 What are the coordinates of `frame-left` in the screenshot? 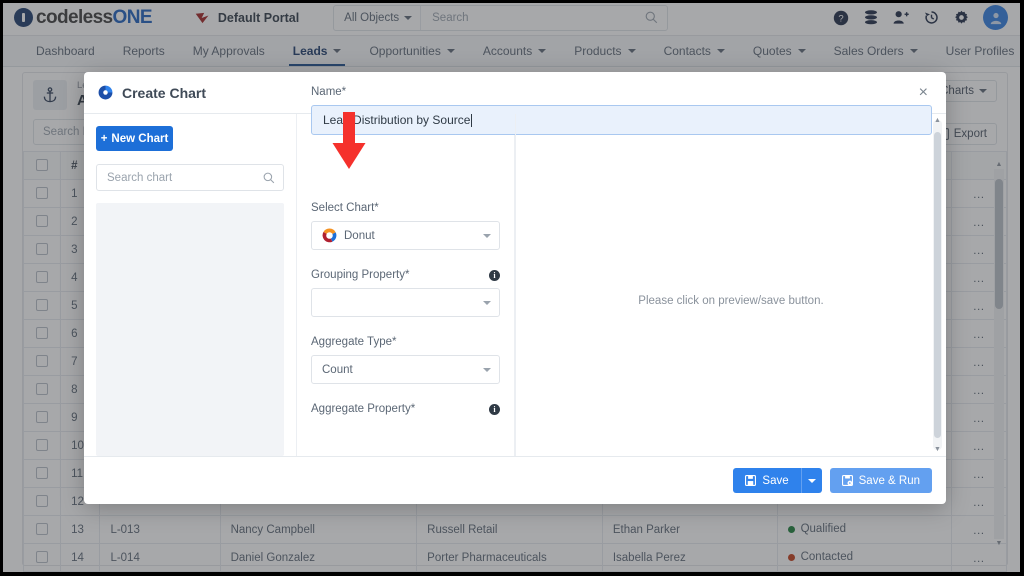 It's located at (1, 288).